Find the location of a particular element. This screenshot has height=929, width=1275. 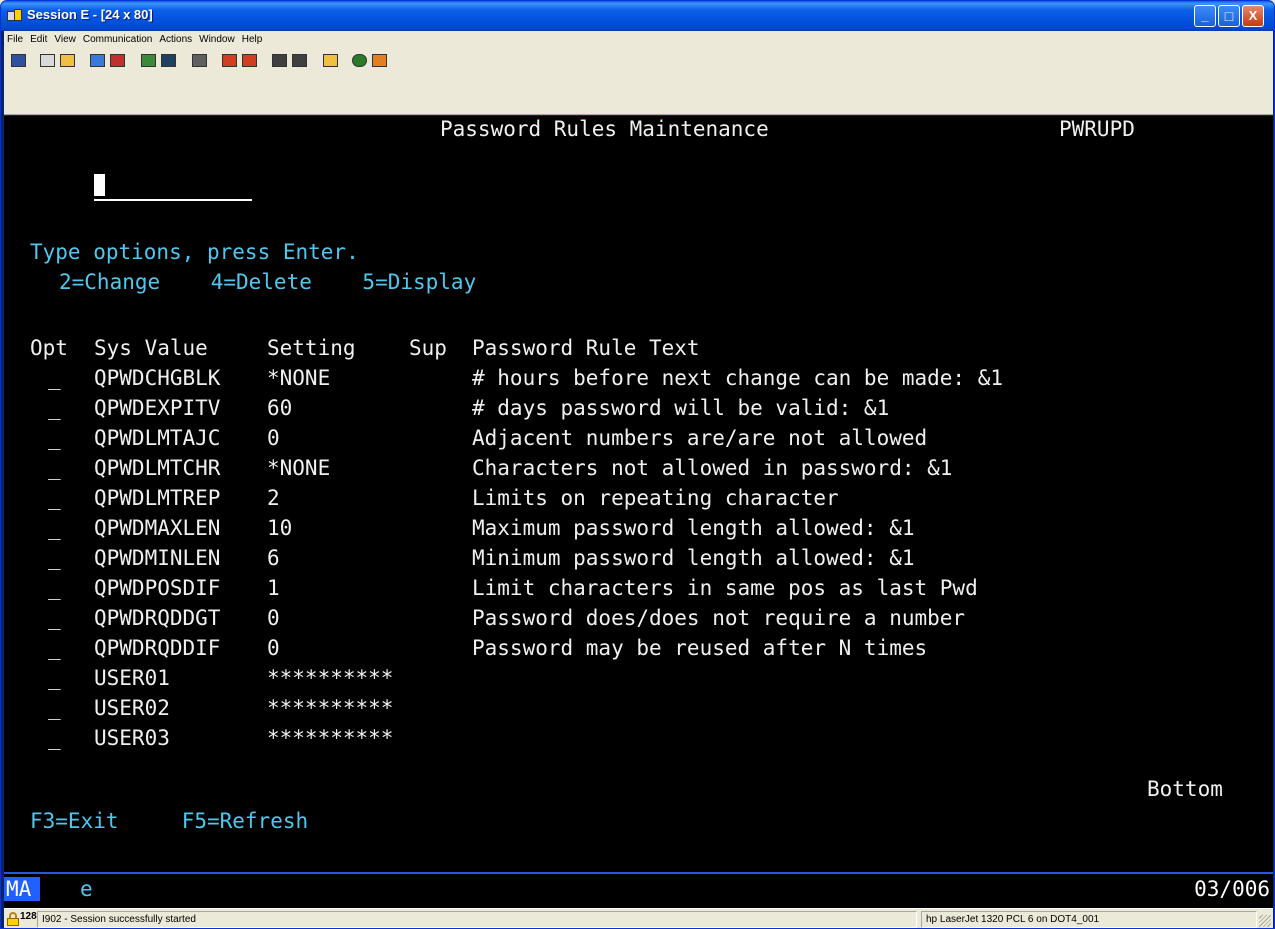

row-sys-value: USER01 is located at coordinates (132, 678).